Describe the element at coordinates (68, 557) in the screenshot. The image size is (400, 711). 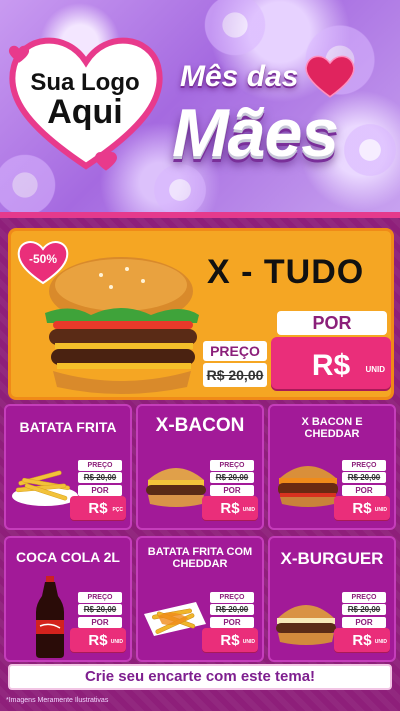
I see `product-name: COCA COLA 2L` at that location.